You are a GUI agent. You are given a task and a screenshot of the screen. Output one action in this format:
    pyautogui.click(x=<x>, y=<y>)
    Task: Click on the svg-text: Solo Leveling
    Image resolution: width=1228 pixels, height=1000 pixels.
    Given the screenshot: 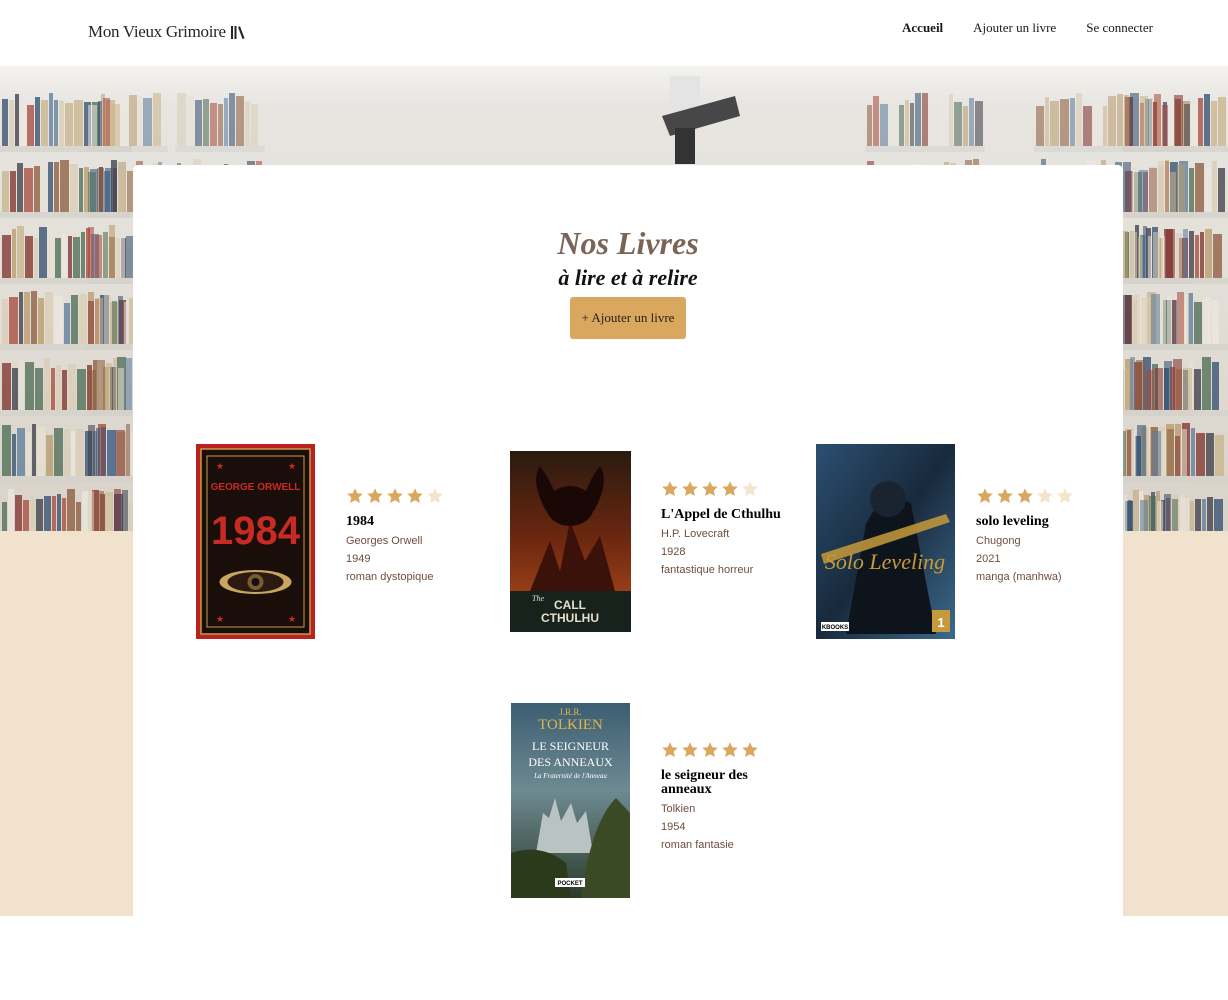 What is the action you would take?
    pyautogui.click(x=885, y=561)
    